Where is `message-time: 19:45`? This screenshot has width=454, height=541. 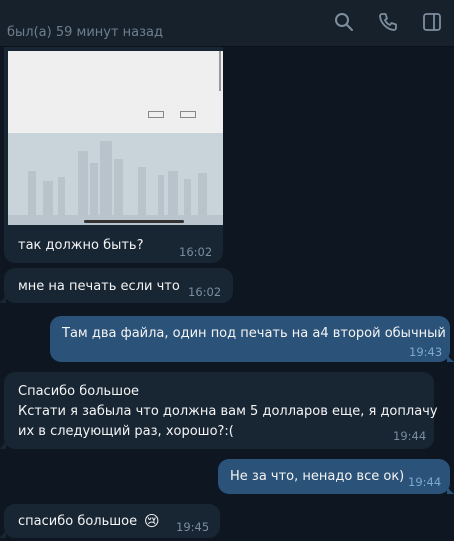
message-time: 19:45 is located at coordinates (193, 527).